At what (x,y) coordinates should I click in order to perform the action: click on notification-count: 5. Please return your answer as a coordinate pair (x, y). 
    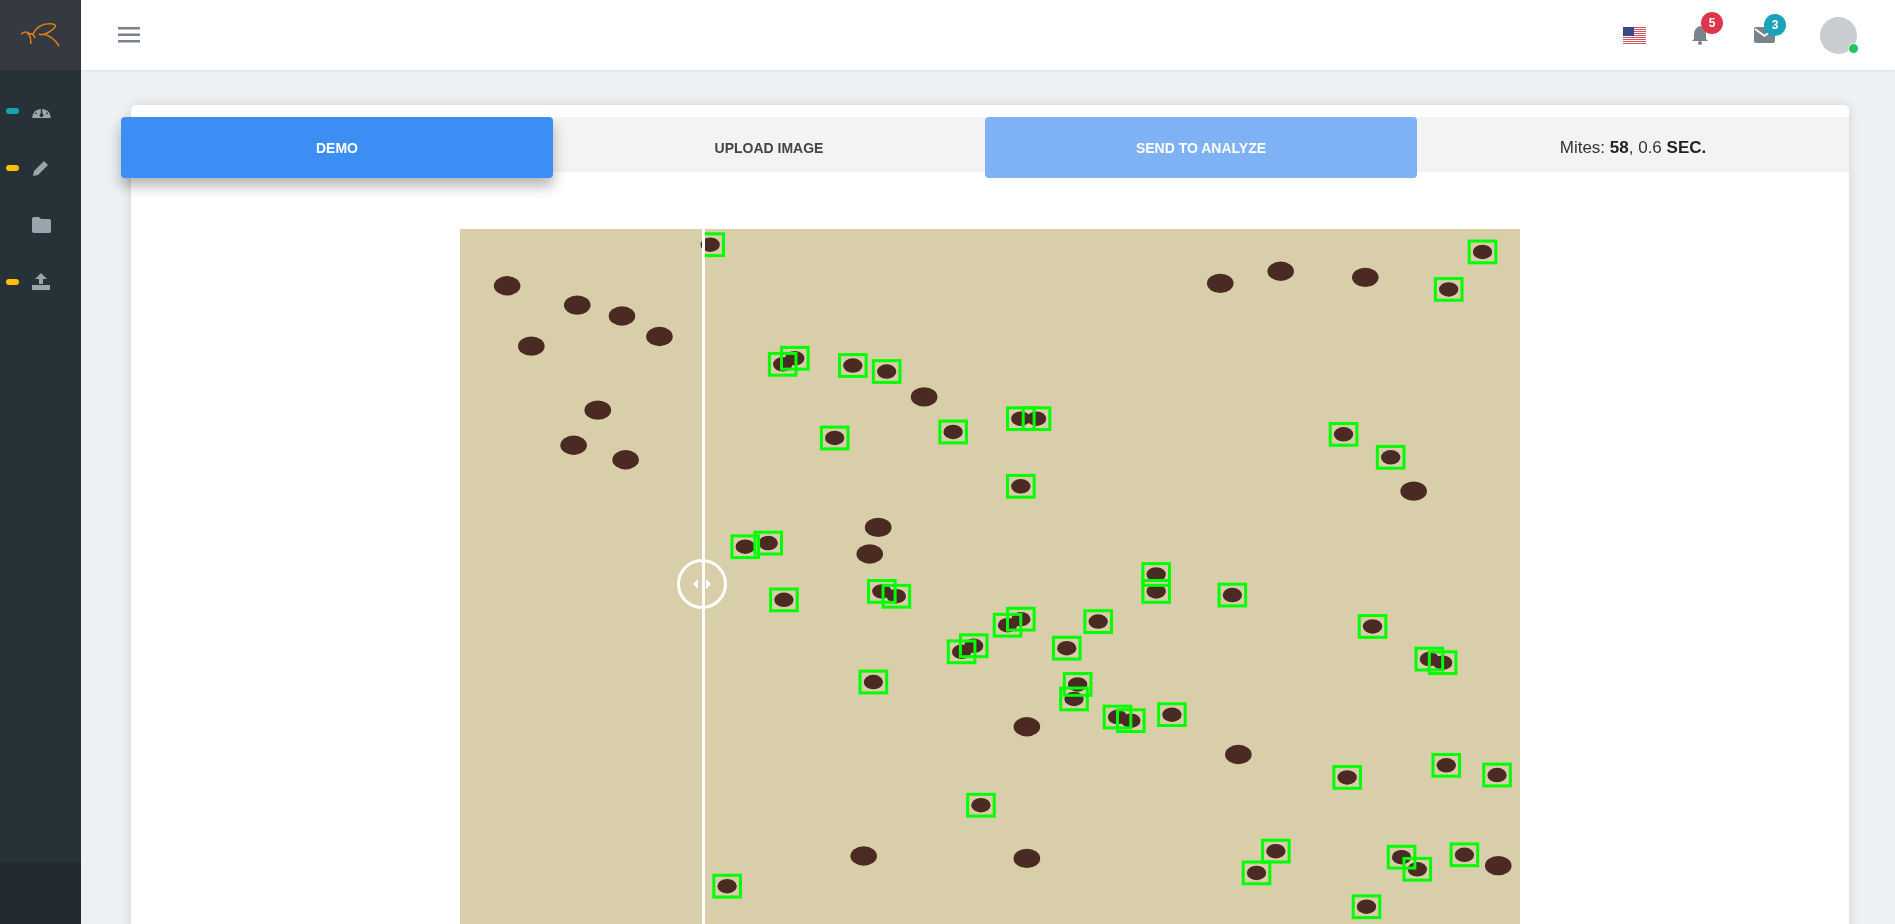
    Looking at the image, I should click on (1712, 23).